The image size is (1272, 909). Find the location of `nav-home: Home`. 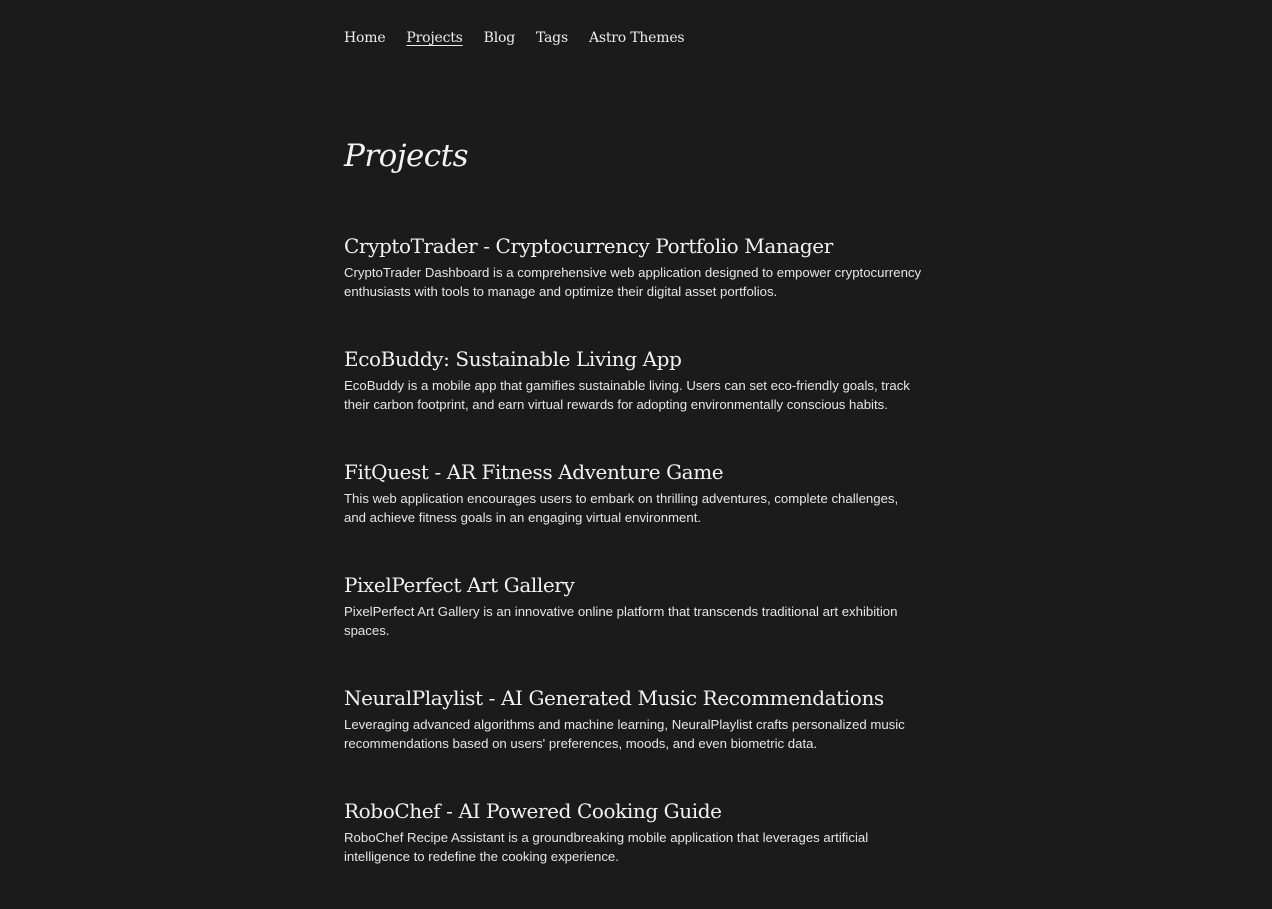

nav-home: Home is located at coordinates (365, 38).